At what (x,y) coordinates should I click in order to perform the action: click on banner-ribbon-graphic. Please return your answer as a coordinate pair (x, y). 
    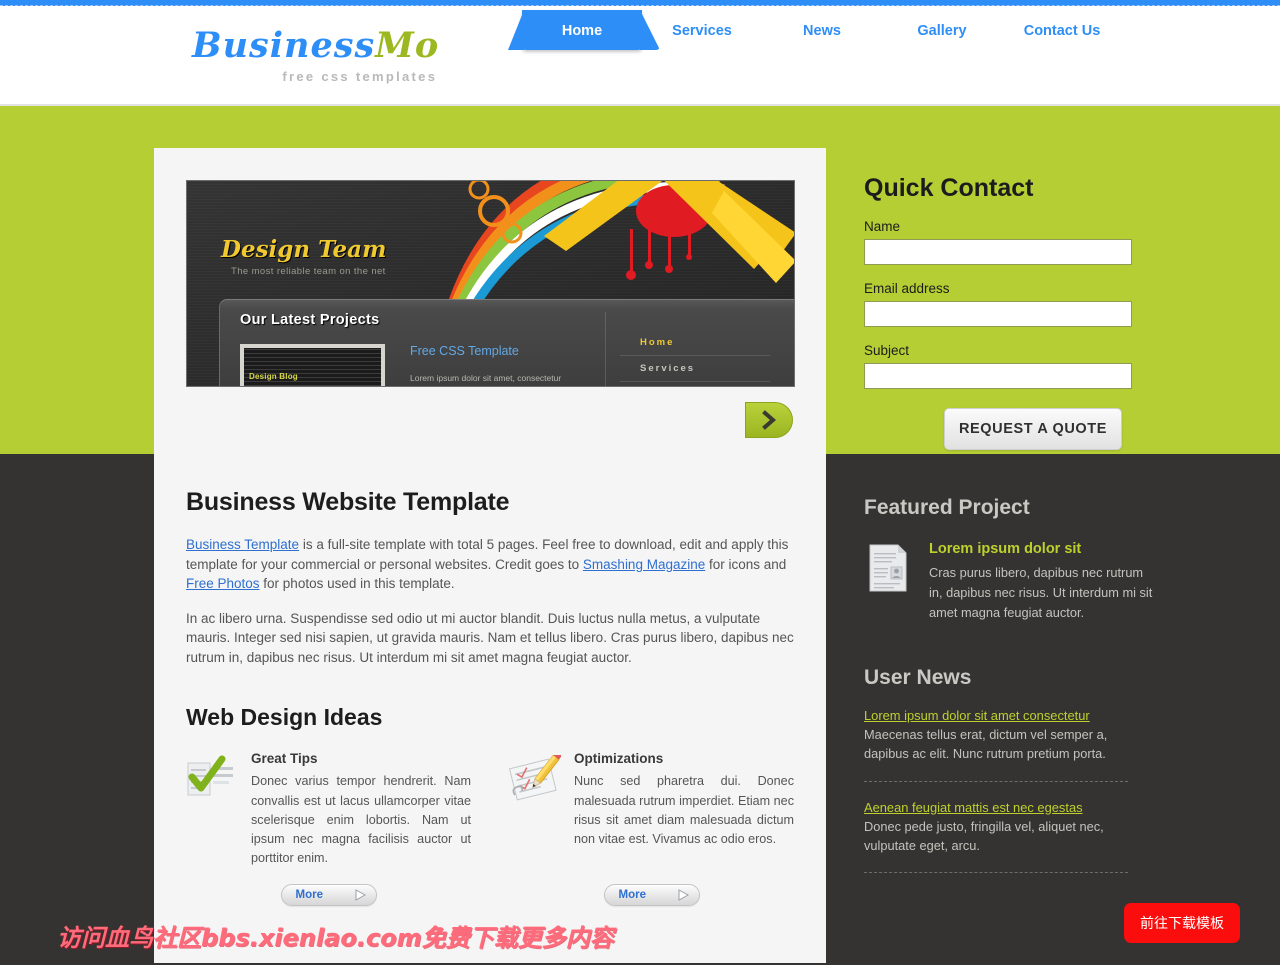
    Looking at the image, I should click on (621, 246).